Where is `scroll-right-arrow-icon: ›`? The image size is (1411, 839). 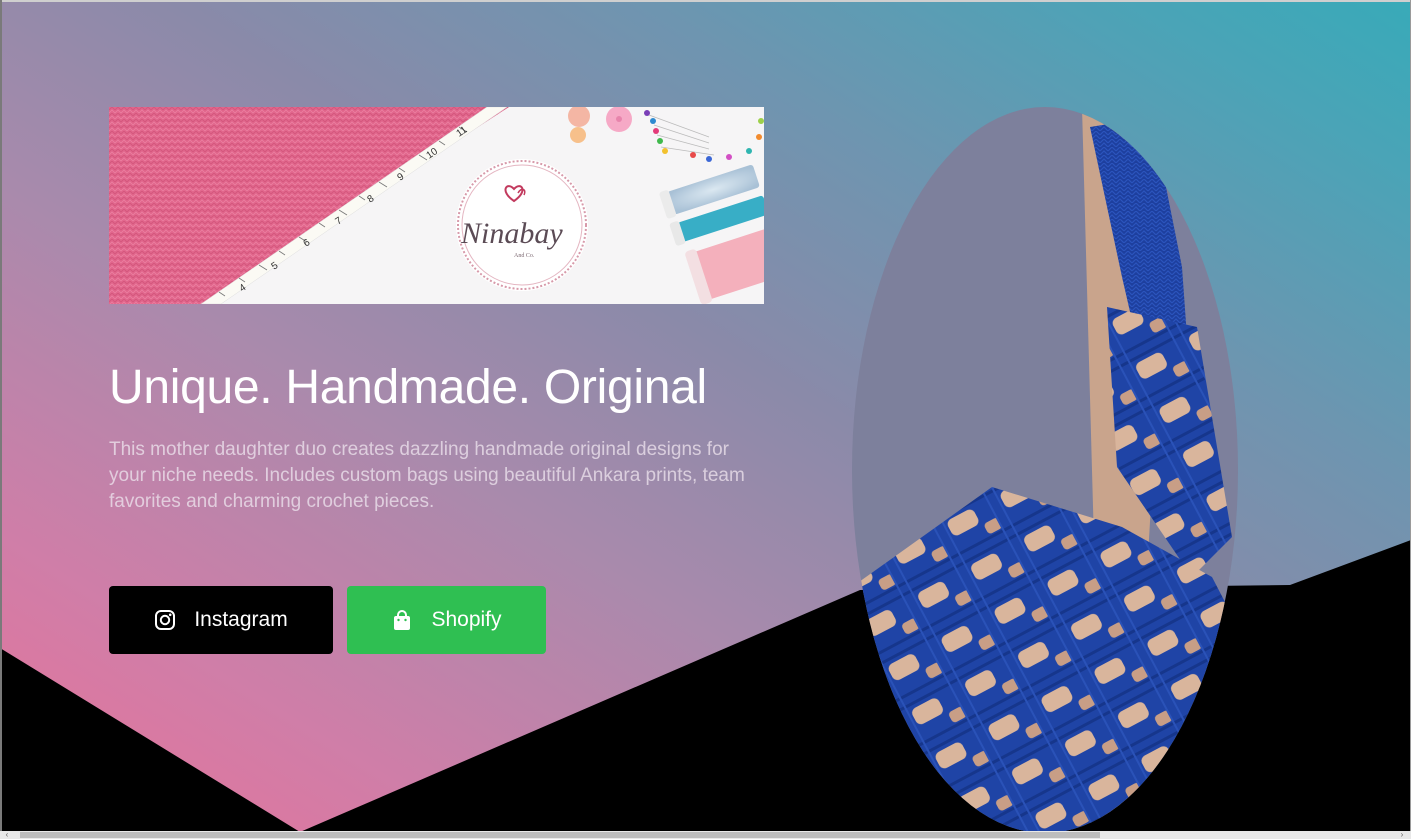
scroll-right-arrow-icon: › is located at coordinates (1402, 835).